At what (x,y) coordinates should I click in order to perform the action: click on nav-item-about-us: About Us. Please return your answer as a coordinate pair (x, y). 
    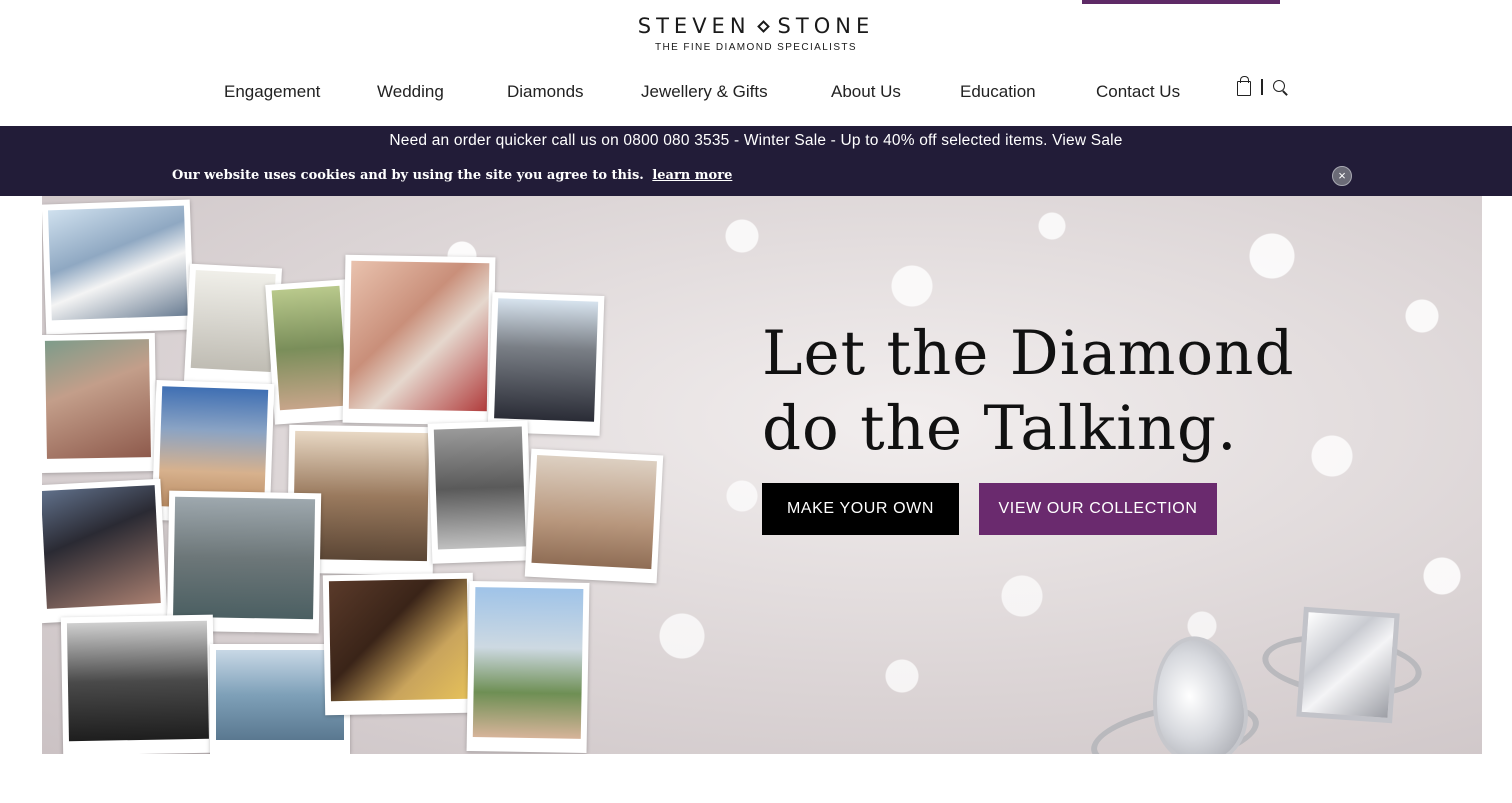
    Looking at the image, I should click on (866, 92).